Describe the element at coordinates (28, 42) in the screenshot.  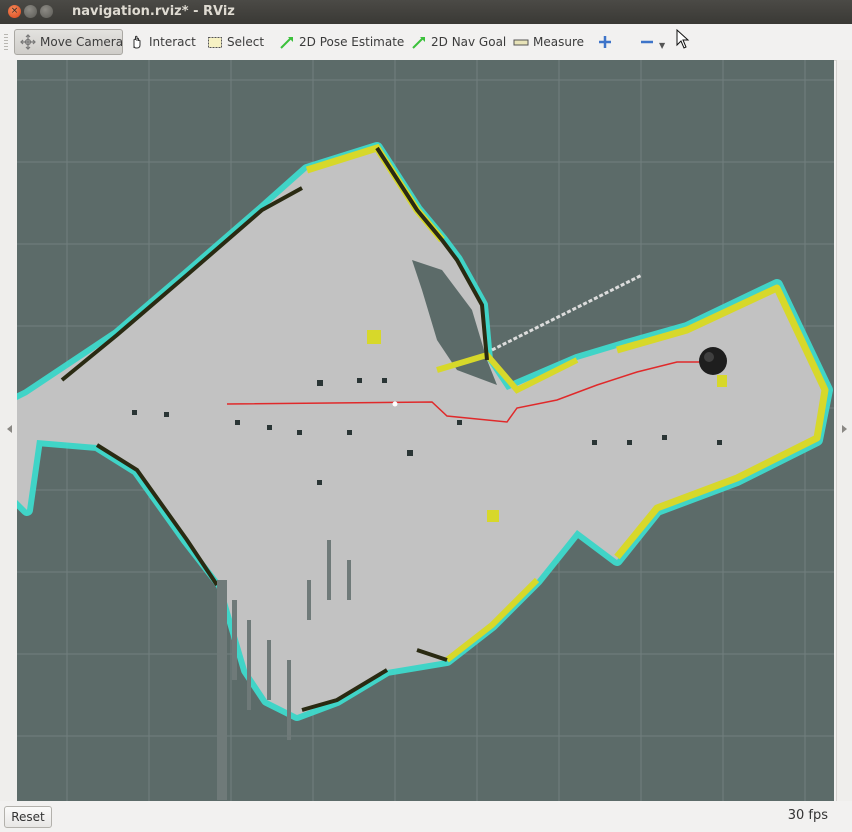
I see `move-camera-icon` at that location.